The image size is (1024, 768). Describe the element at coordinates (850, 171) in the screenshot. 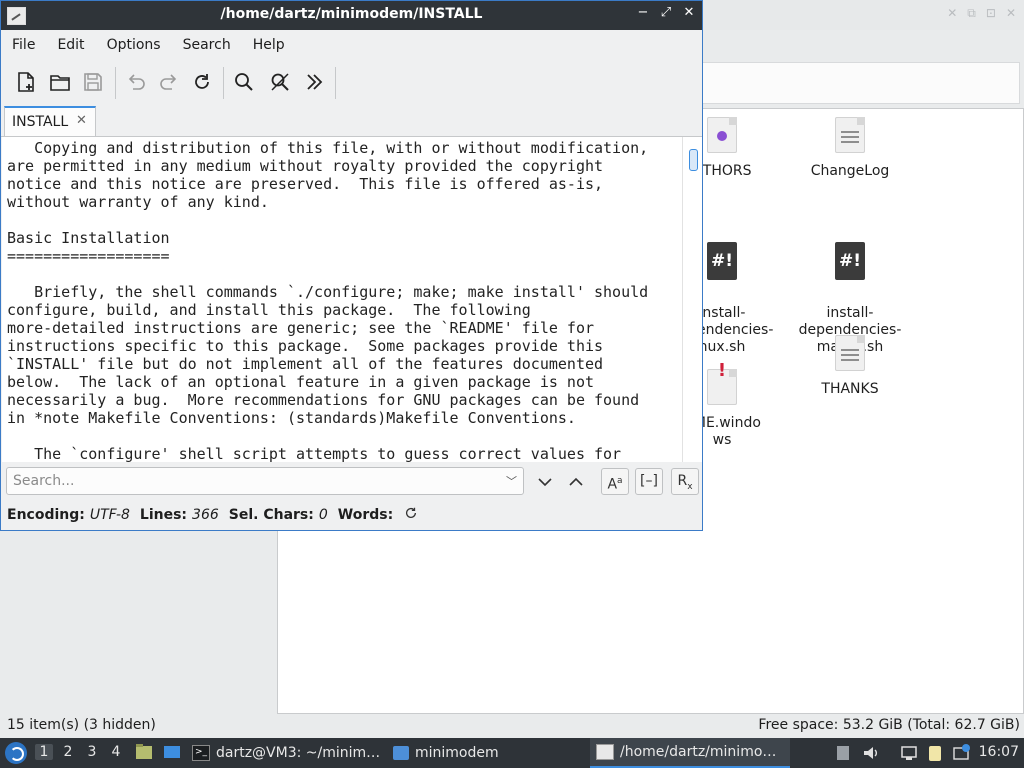

I see `file-name: ChangeLog` at that location.